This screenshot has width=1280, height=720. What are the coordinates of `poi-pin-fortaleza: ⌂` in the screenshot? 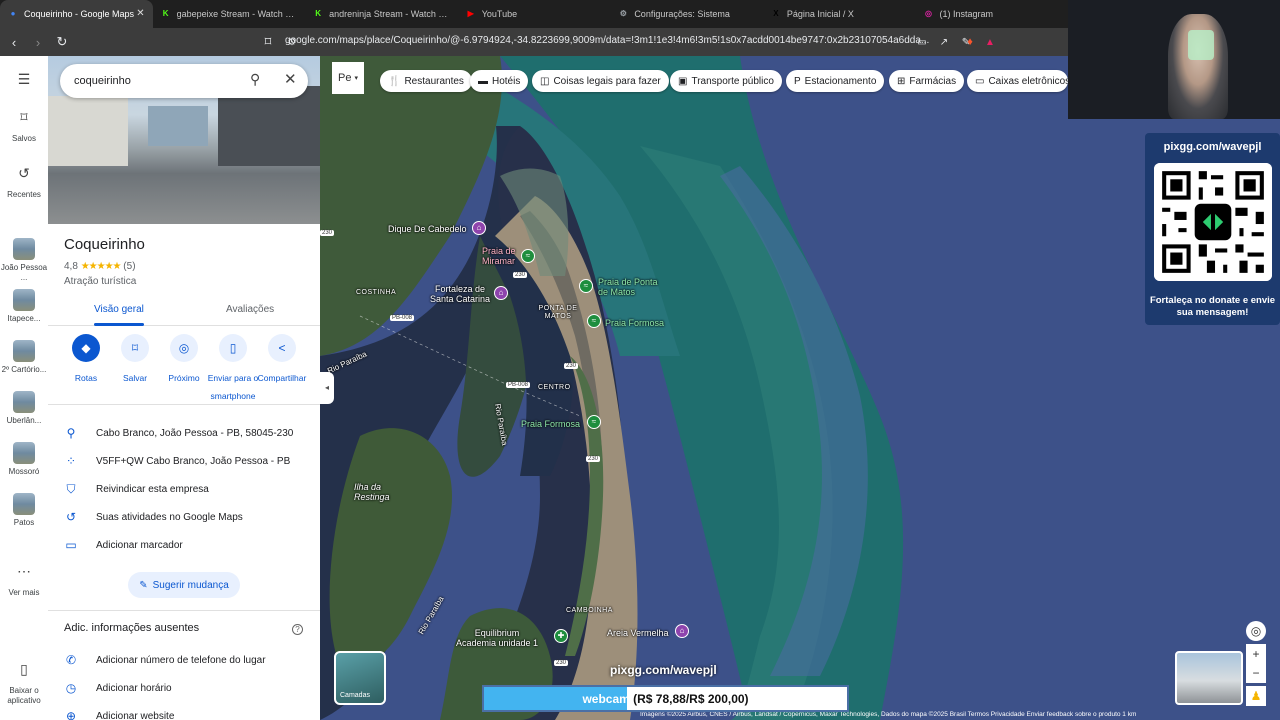 It's located at (501, 293).